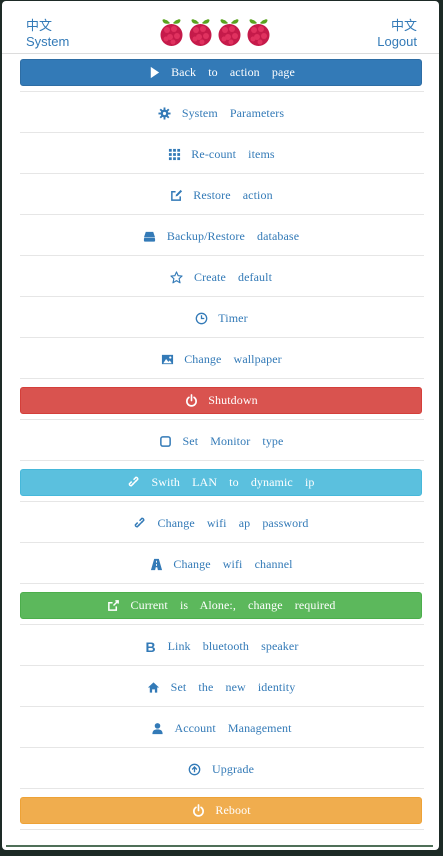  Describe the element at coordinates (150, 237) in the screenshot. I see `hdd-icon` at that location.